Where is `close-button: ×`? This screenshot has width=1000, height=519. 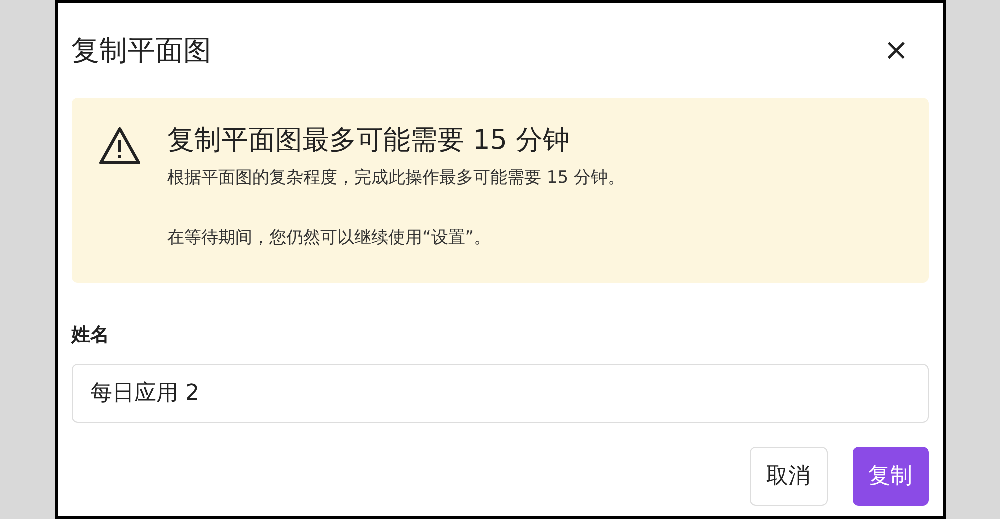 close-button: × is located at coordinates (896, 50).